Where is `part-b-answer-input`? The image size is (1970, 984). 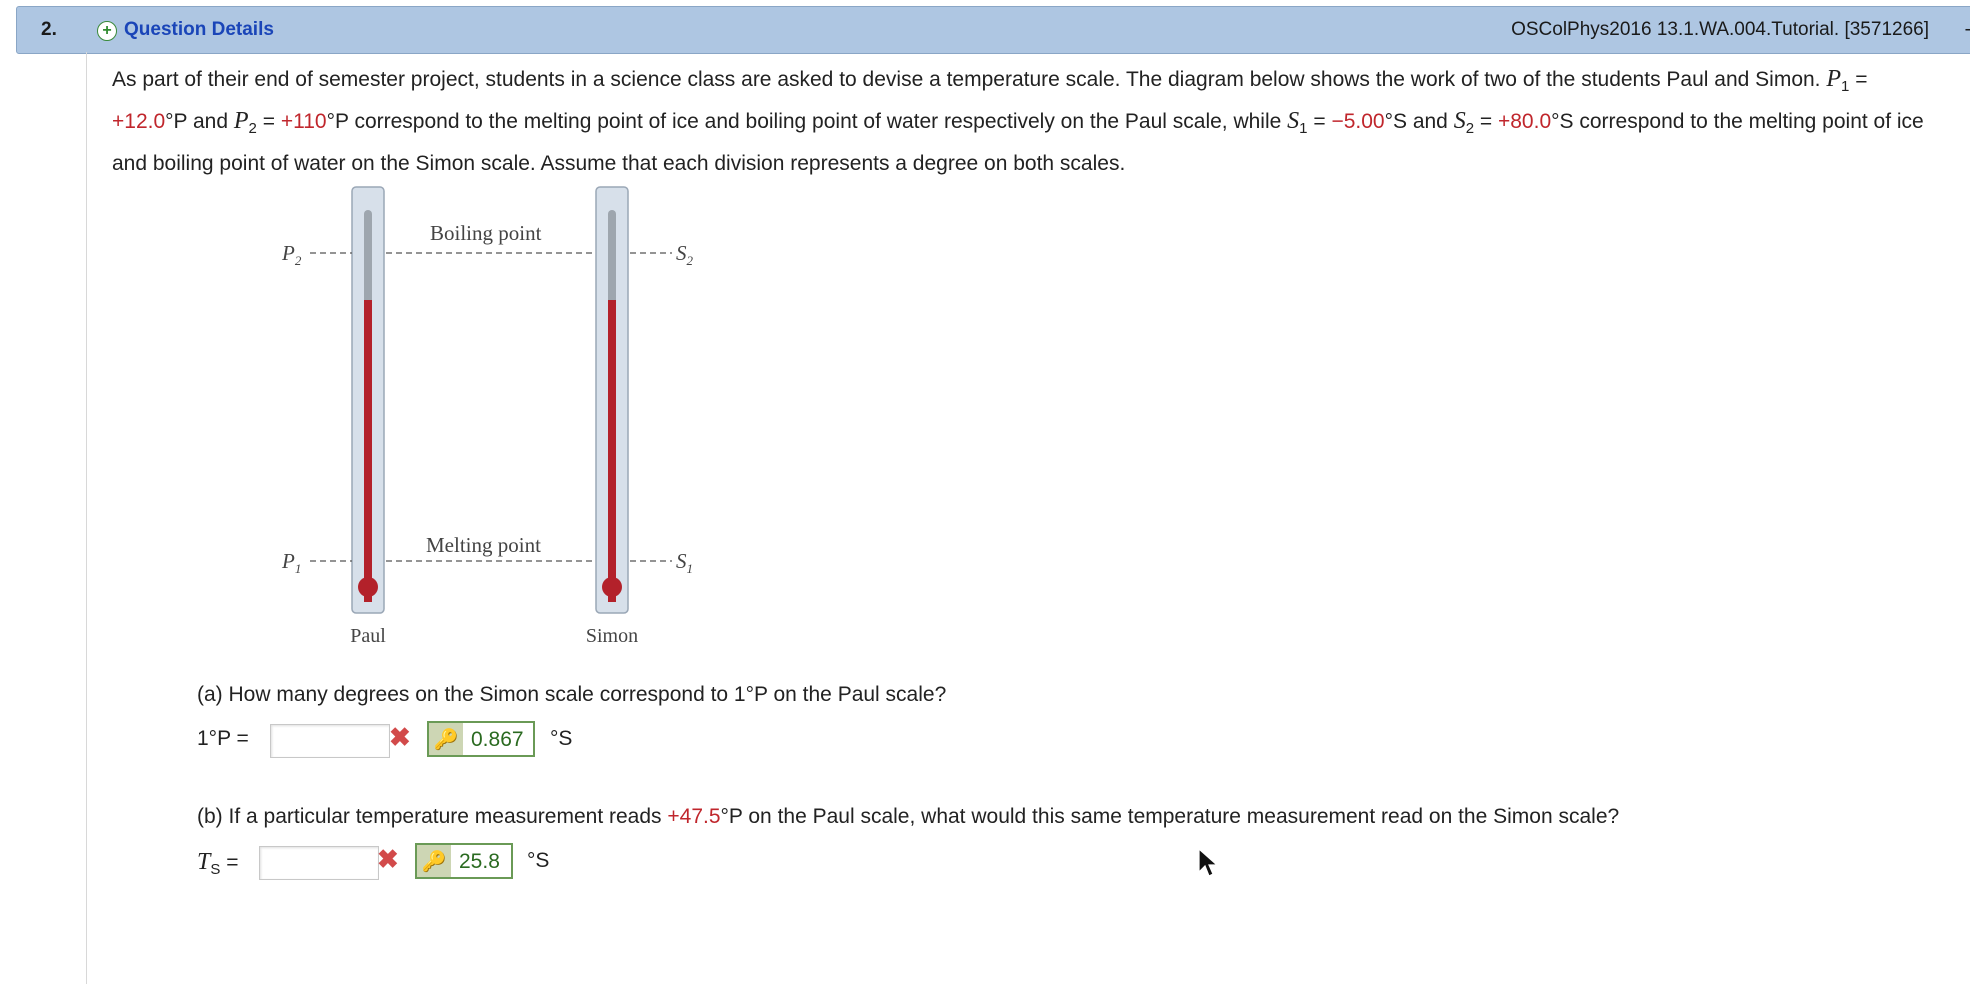
part-b-answer-input is located at coordinates (319, 863).